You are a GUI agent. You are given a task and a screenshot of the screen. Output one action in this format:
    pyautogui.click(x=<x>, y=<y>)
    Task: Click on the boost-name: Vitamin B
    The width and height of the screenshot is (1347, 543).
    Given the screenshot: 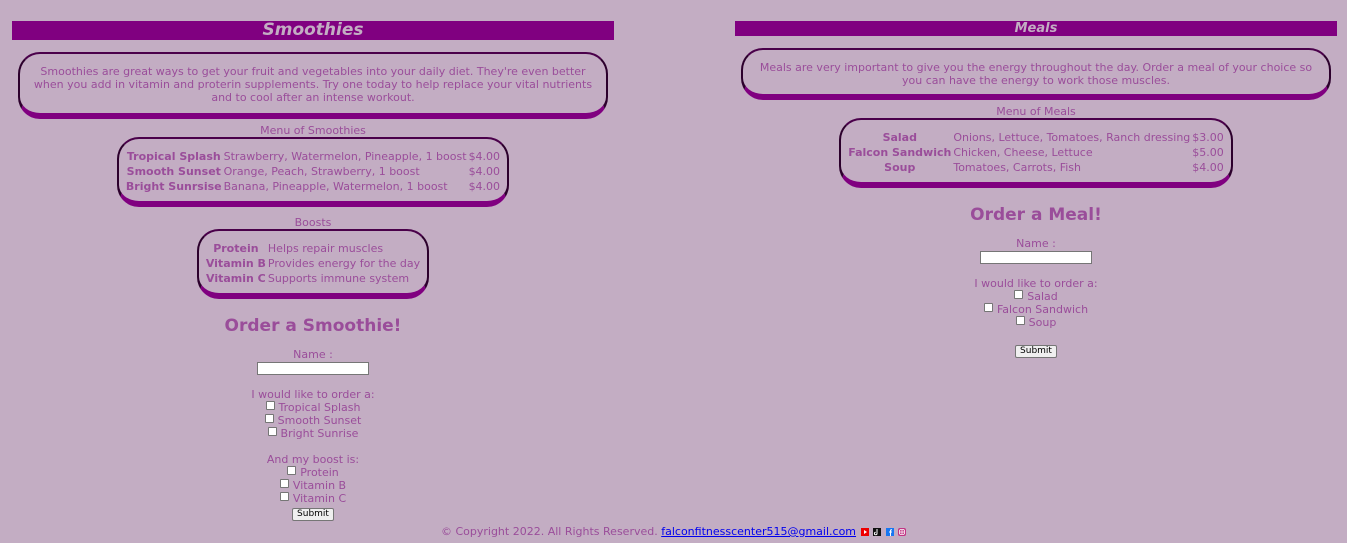 What is the action you would take?
    pyautogui.click(x=235, y=263)
    